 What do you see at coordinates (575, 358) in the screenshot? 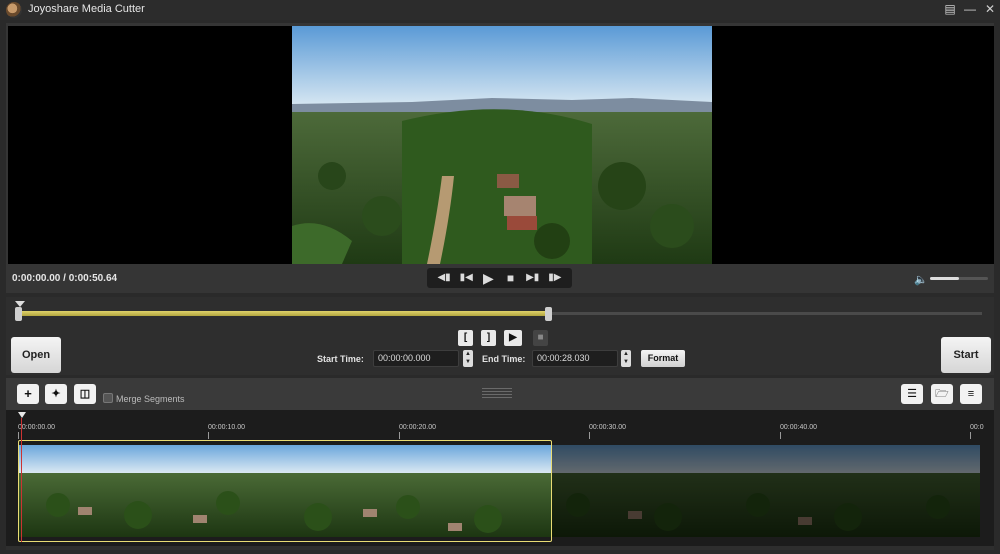
I see `end-time-field: 00:00:28.030` at bounding box center [575, 358].